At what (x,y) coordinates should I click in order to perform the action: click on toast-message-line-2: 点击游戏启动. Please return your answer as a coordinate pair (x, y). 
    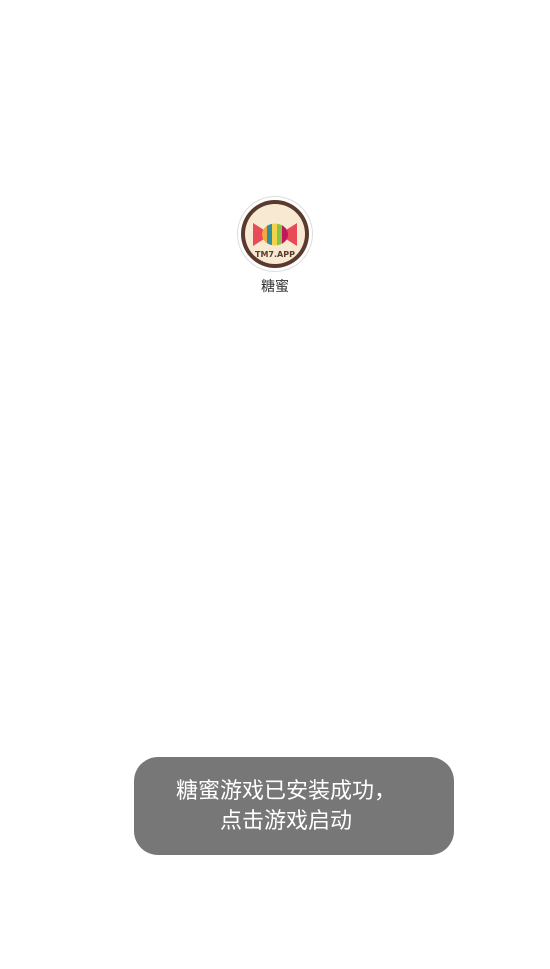
    Looking at the image, I should click on (285, 821).